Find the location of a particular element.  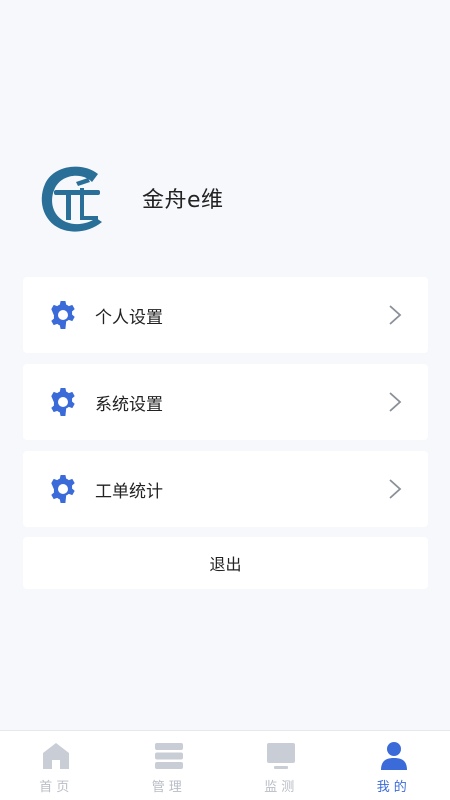

tab-mine: 我的 is located at coordinates (394, 765).